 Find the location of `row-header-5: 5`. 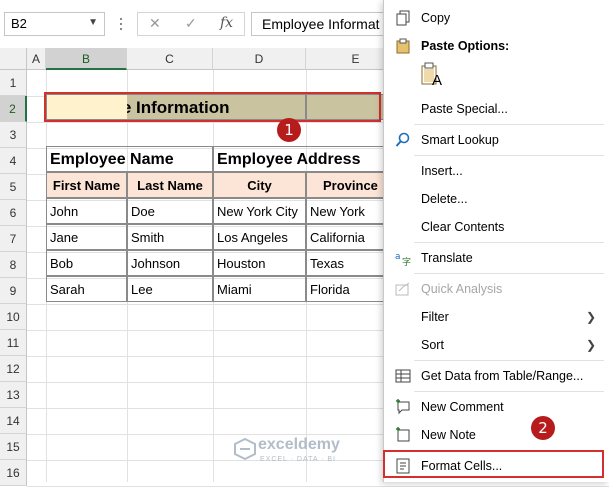

row-header-5: 5 is located at coordinates (13, 187).